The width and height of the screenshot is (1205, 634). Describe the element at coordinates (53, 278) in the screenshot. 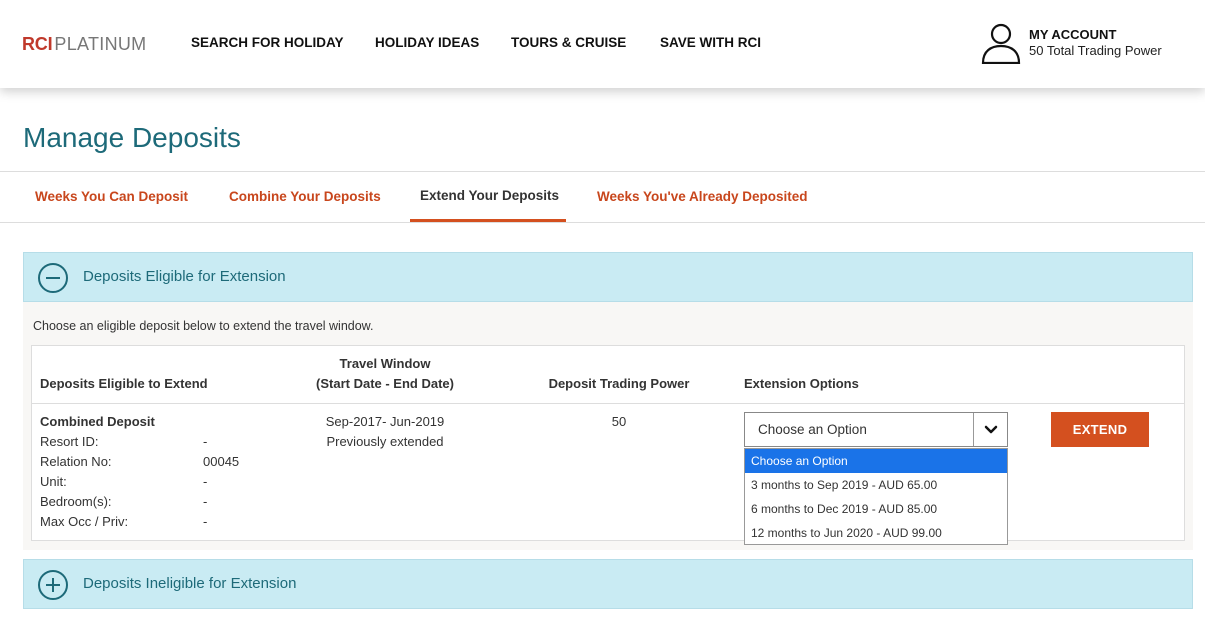

I see `minus-circle-icon` at that location.